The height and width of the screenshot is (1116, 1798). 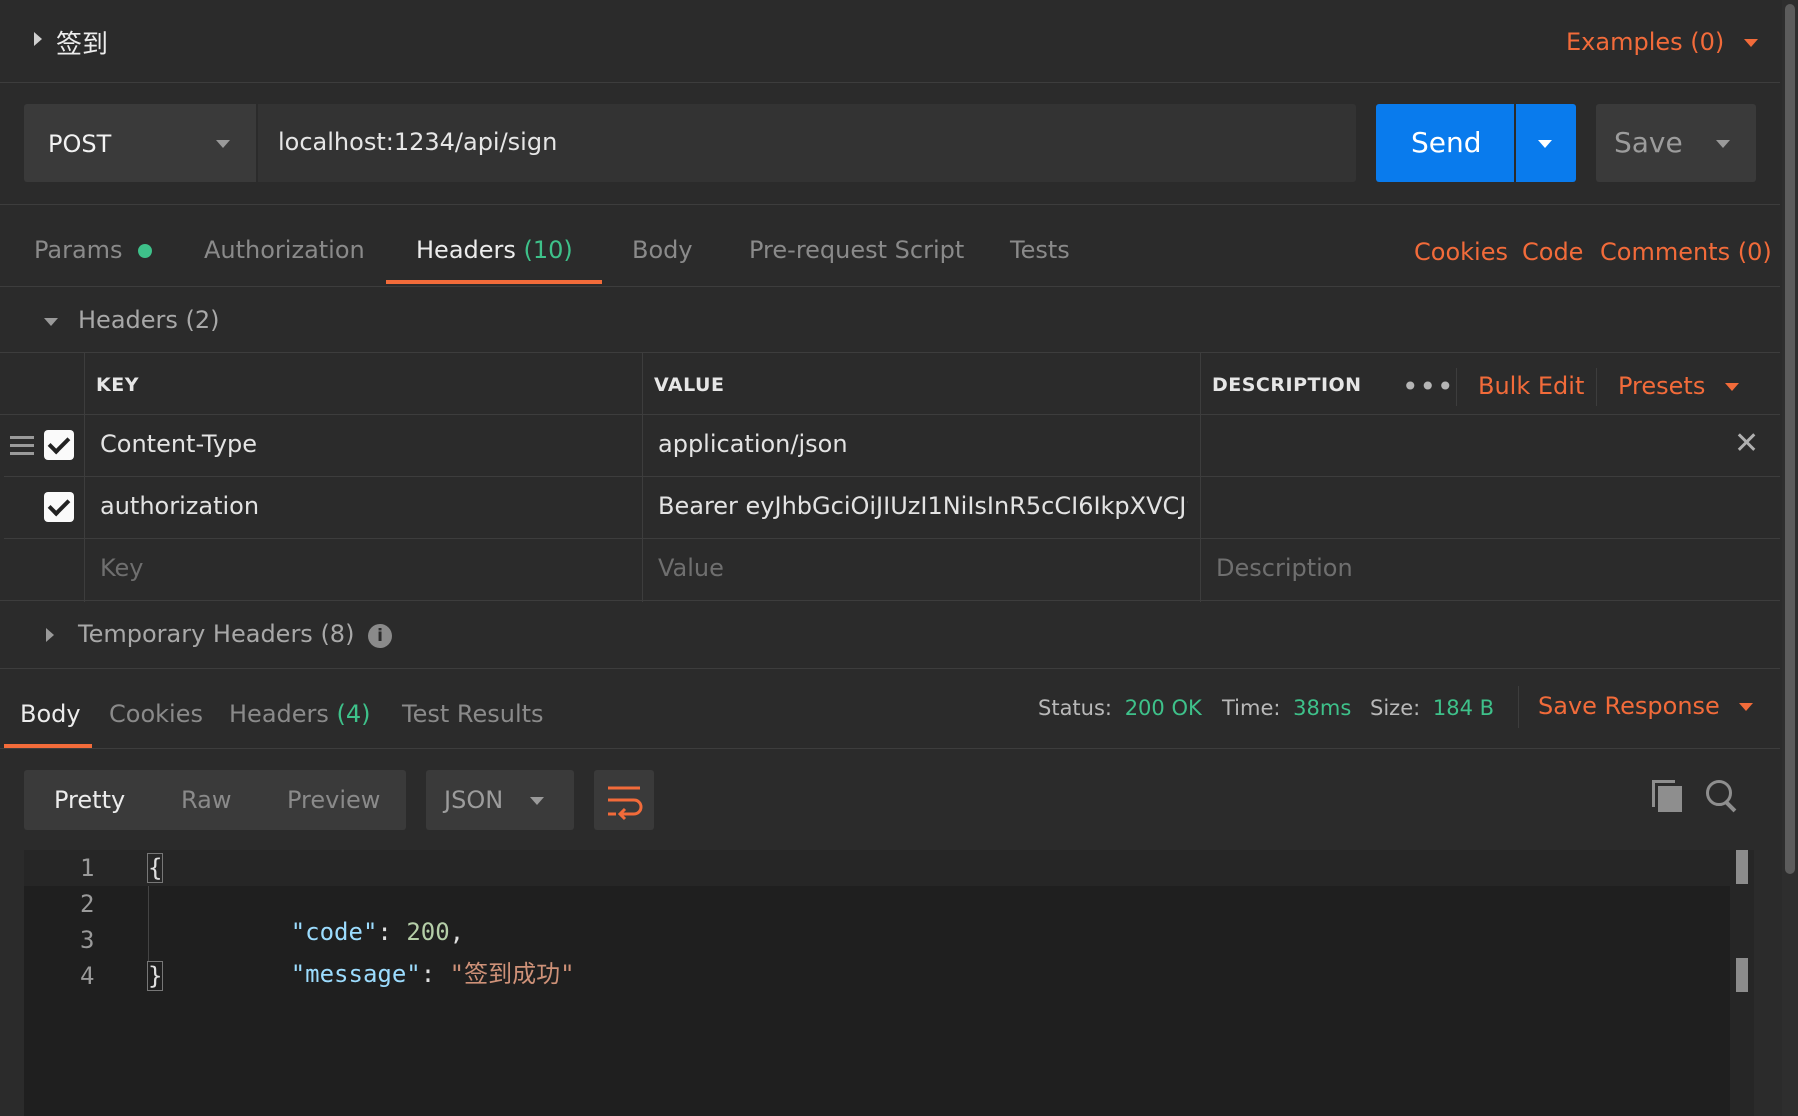 I want to click on examples-button: Examples (0), so click(x=1662, y=42).